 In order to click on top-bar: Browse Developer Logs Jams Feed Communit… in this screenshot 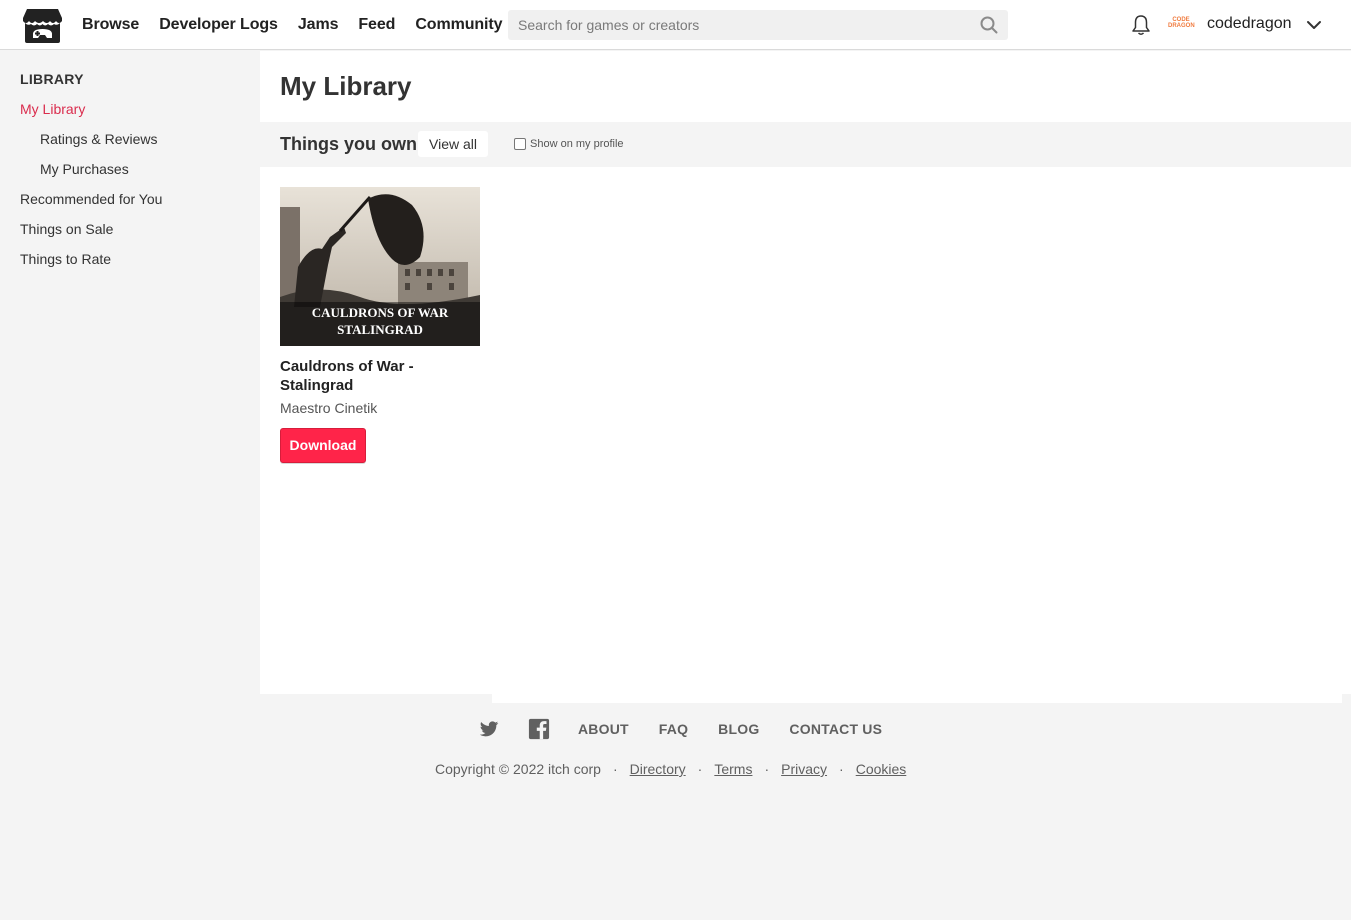, I will do `click(675, 25)`.